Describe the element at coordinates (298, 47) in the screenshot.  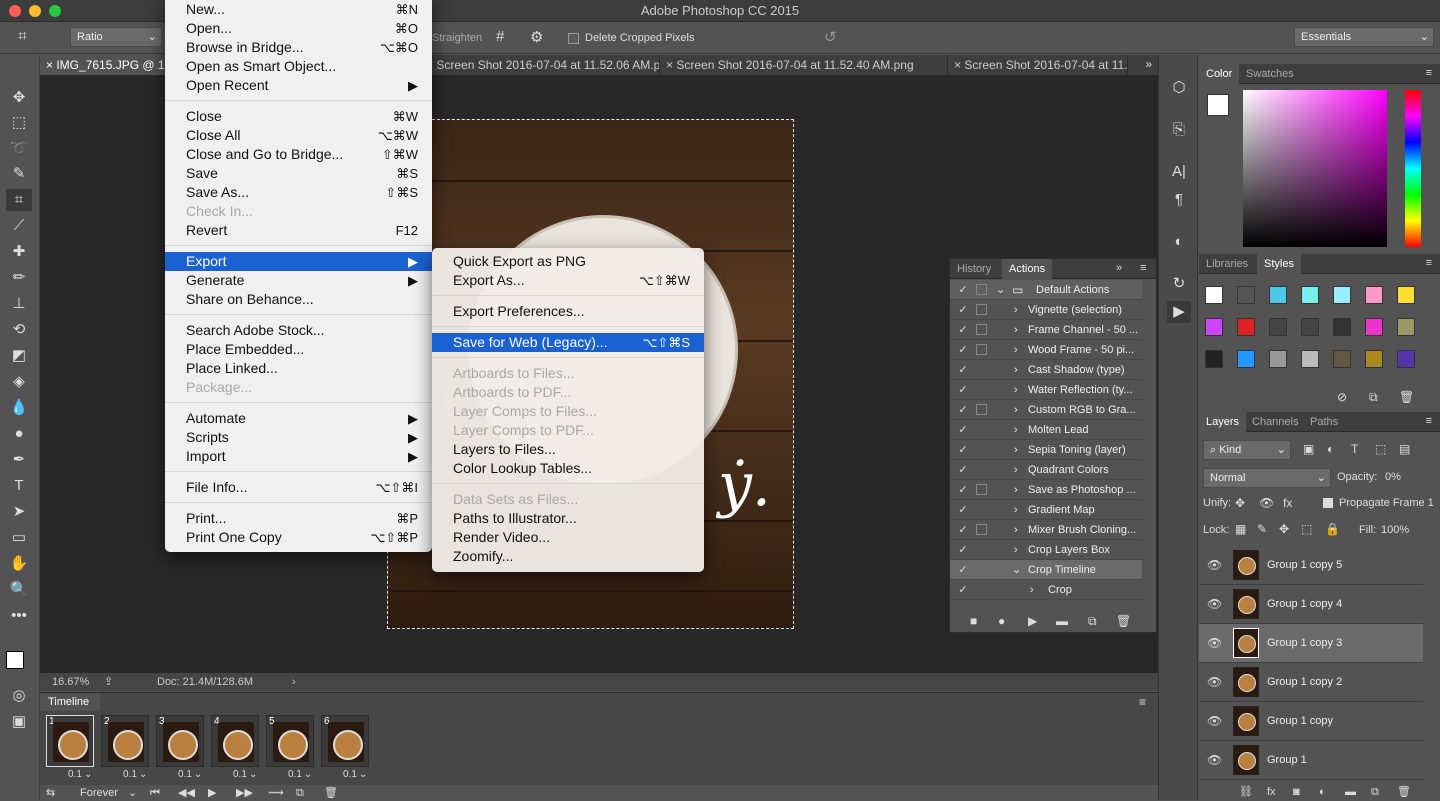
I see `menu-item-browse-bridge: Browse in Bridge... ⌥⌘O` at that location.